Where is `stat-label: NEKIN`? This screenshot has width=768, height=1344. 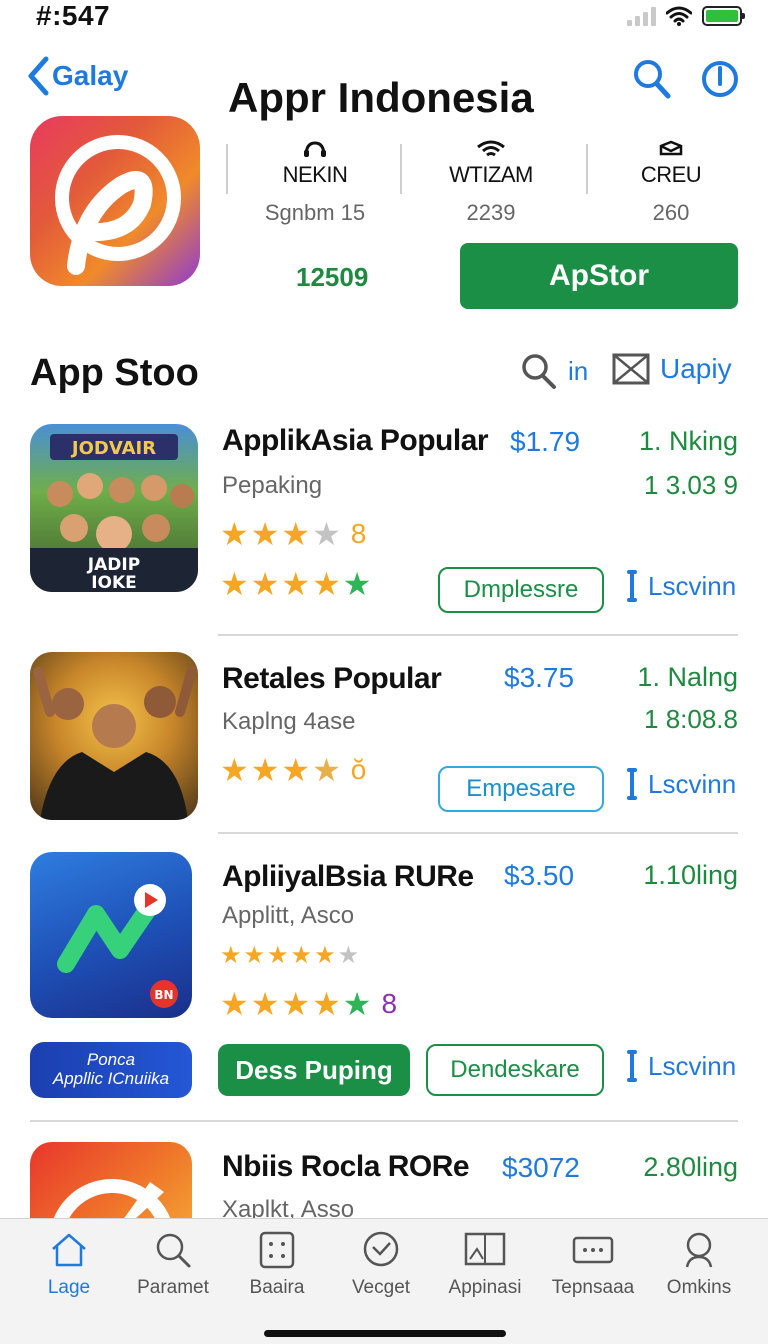
stat-label: NEKIN is located at coordinates (315, 174).